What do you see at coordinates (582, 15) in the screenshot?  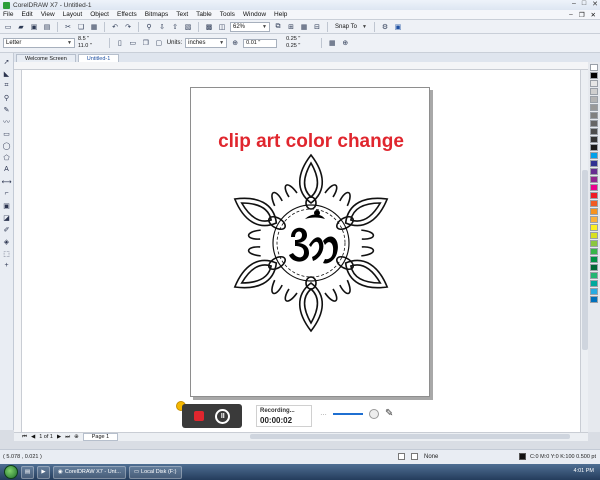 I see `doc-restore-icon: ❐` at bounding box center [582, 15].